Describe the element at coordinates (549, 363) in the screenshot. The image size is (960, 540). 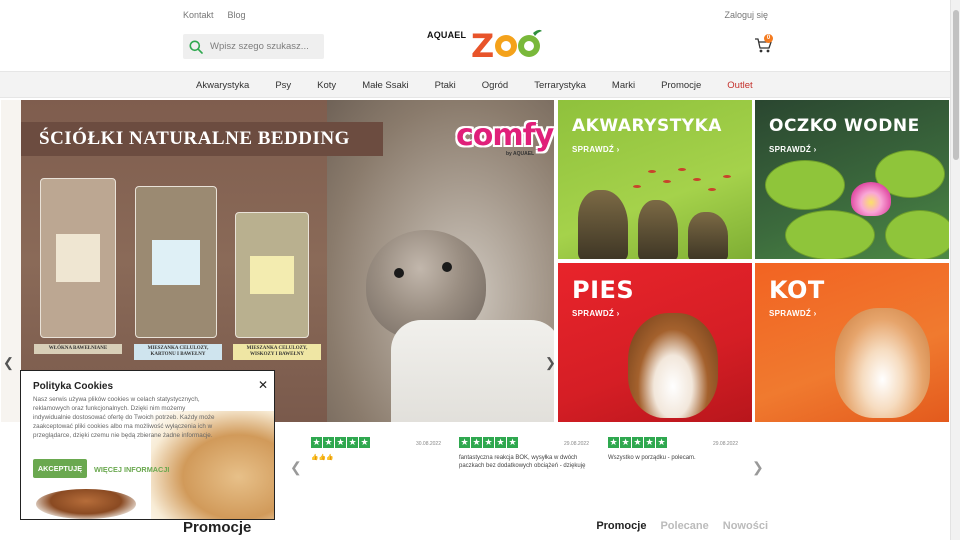
I see `hero-next-arrow: ❯` at that location.